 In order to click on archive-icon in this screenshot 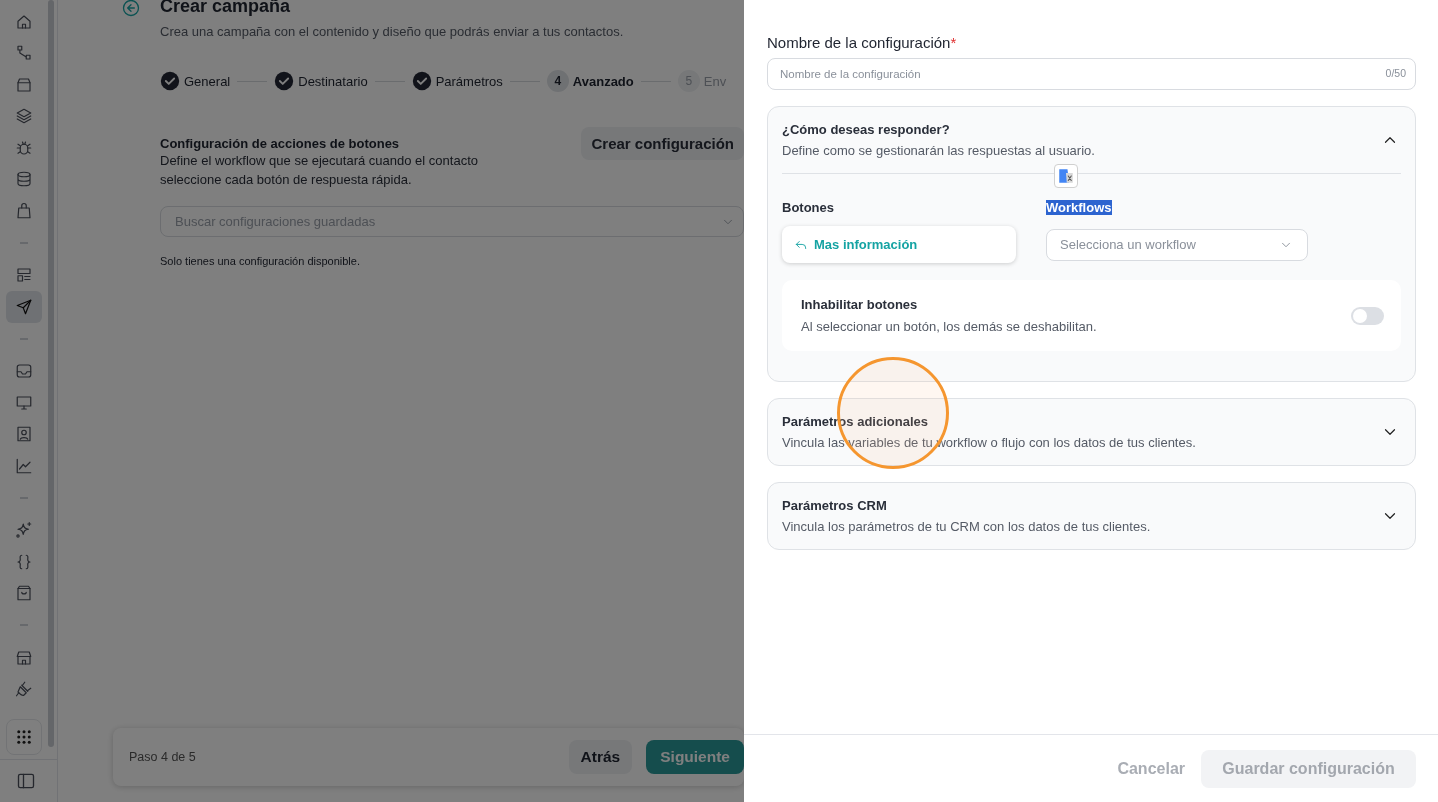, I will do `click(24, 84)`.